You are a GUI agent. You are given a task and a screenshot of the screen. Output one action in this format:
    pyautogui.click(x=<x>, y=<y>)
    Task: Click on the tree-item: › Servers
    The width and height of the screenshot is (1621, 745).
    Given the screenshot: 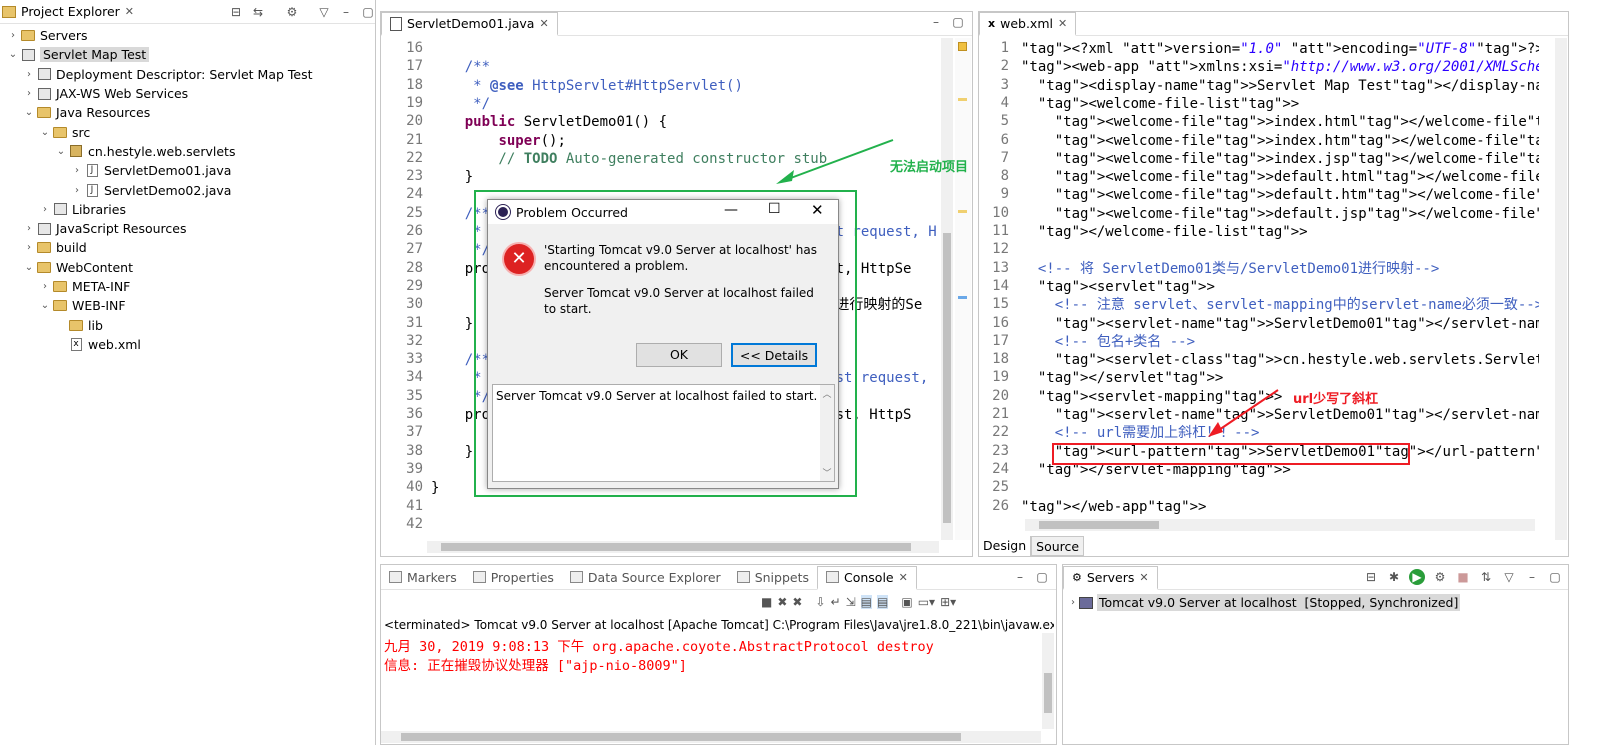 What is the action you would take?
    pyautogui.click(x=187, y=35)
    